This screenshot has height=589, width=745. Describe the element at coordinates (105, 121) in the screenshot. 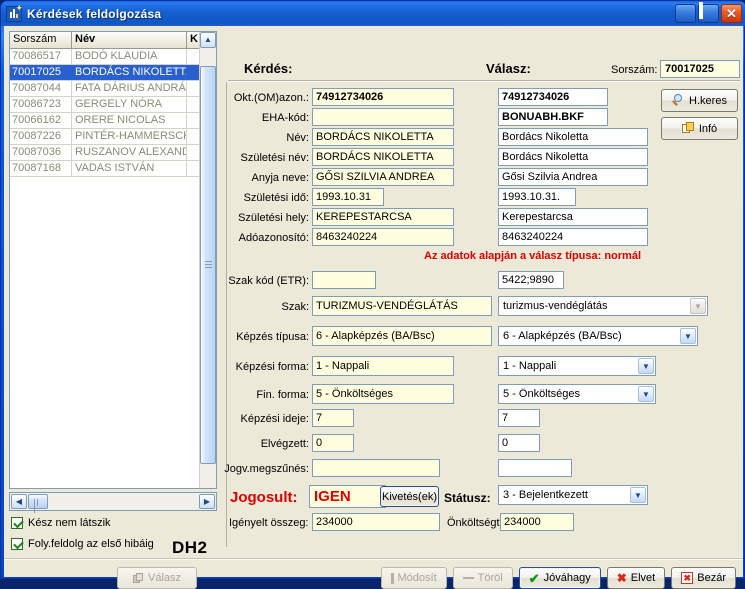

I see `table-row: 70066162 ORERE NICOLAS` at that location.